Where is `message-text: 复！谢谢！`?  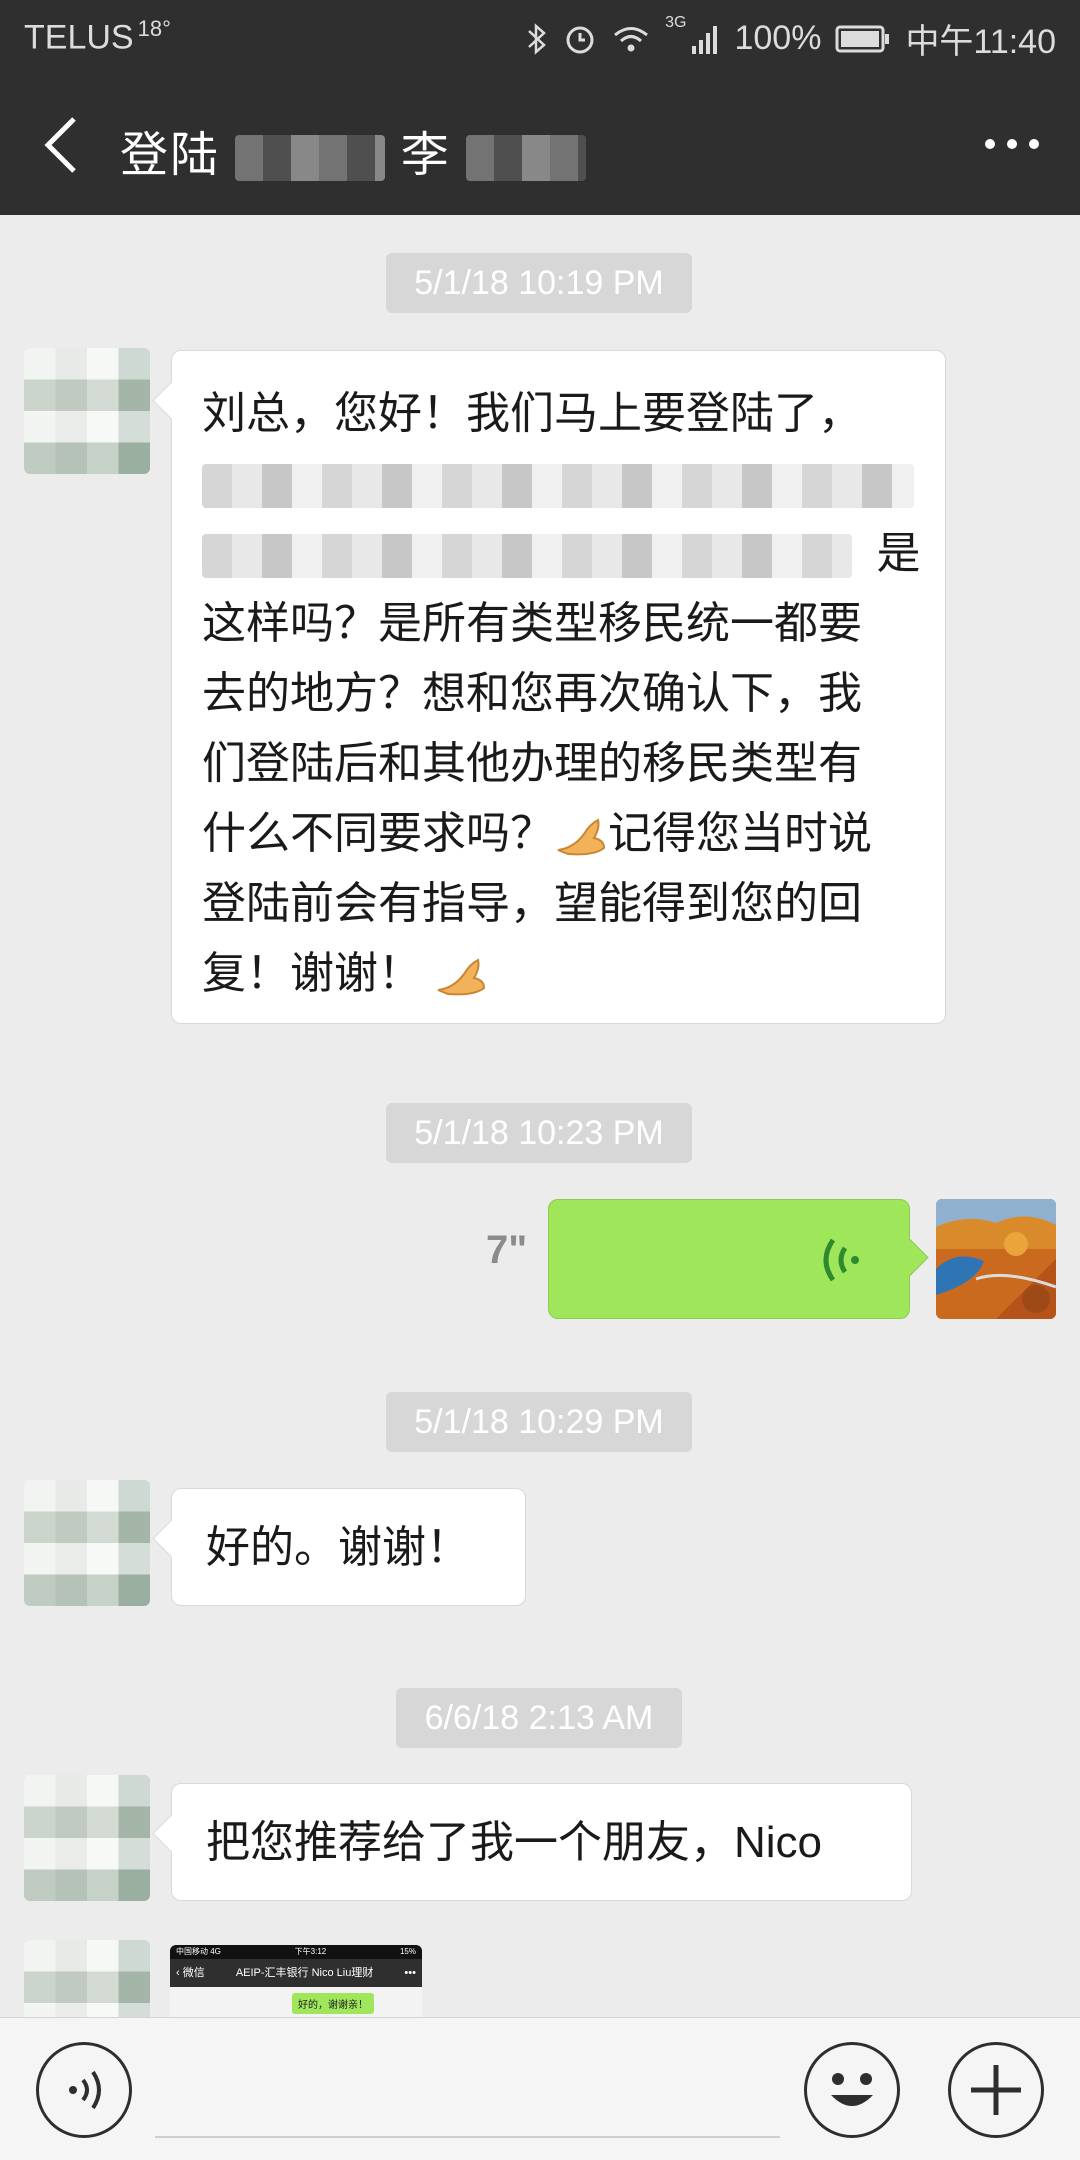 message-text: 复！谢谢！ is located at coordinates (312, 973).